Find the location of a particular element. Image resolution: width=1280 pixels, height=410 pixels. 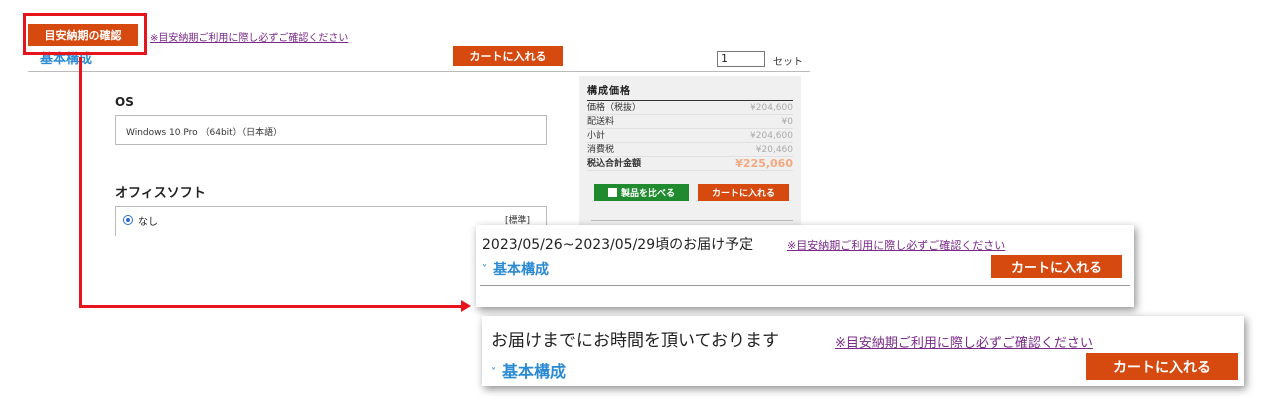

delivery-message: お届けまでにお時間を頂いております is located at coordinates (635, 341).